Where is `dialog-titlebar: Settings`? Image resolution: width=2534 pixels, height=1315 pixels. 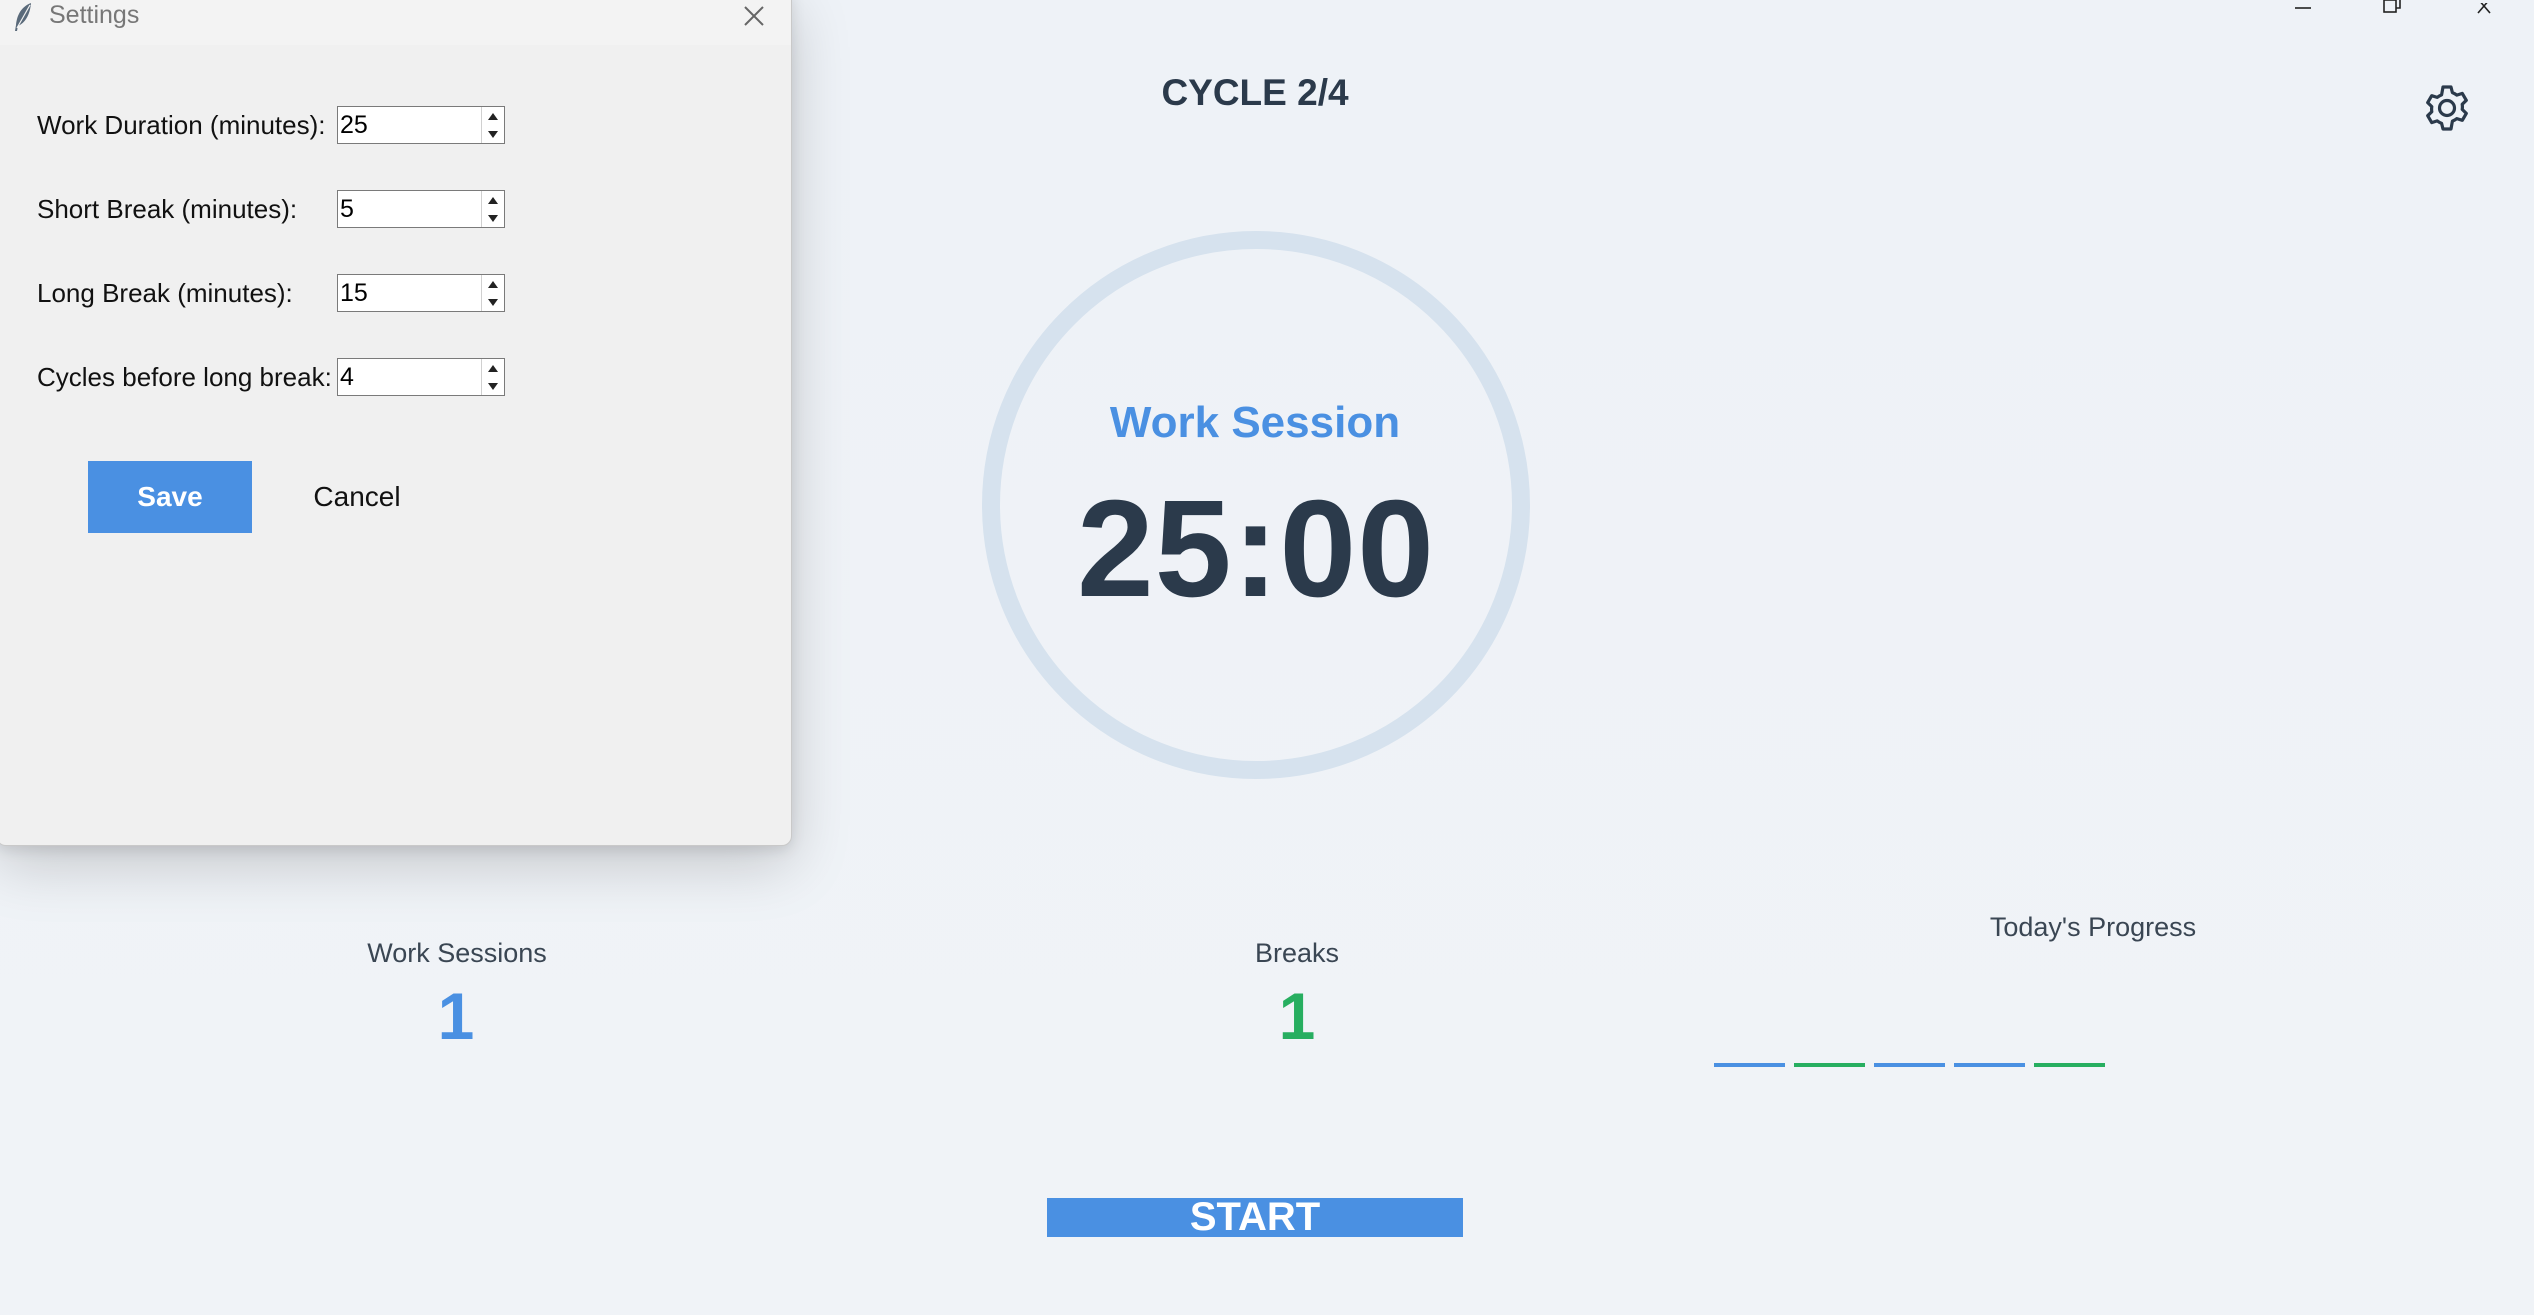 dialog-titlebar: Settings is located at coordinates (395, 22).